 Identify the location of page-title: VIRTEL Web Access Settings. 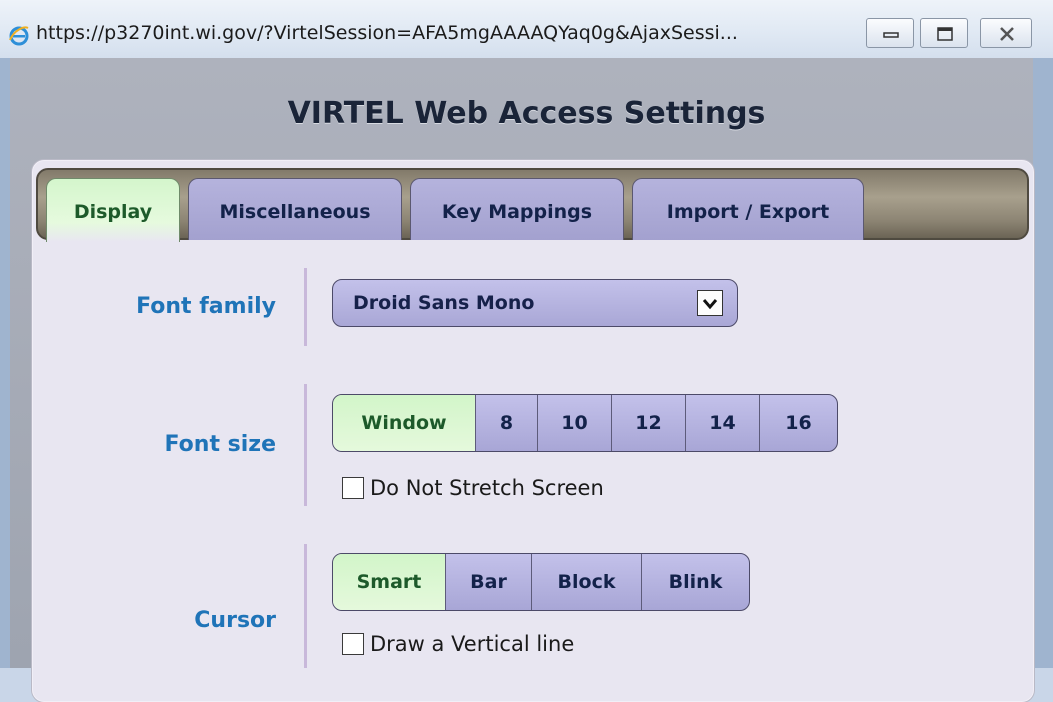
(526, 113).